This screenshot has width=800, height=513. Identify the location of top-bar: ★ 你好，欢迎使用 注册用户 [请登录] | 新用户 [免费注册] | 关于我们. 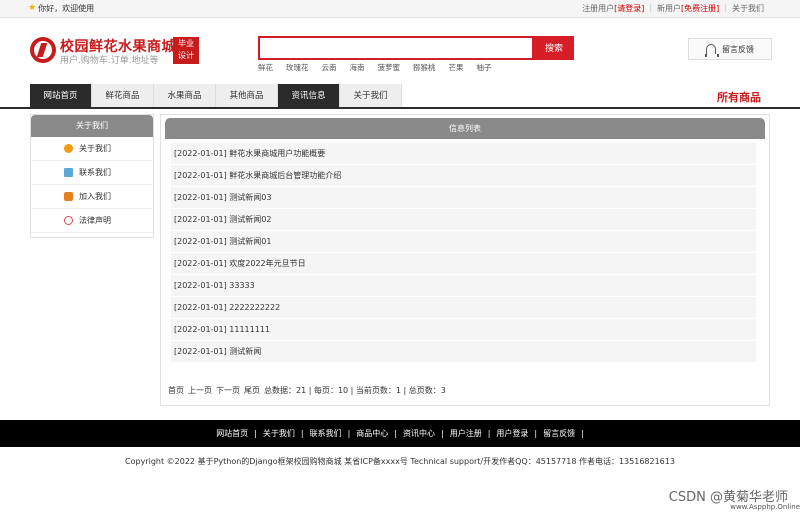
(400, 9).